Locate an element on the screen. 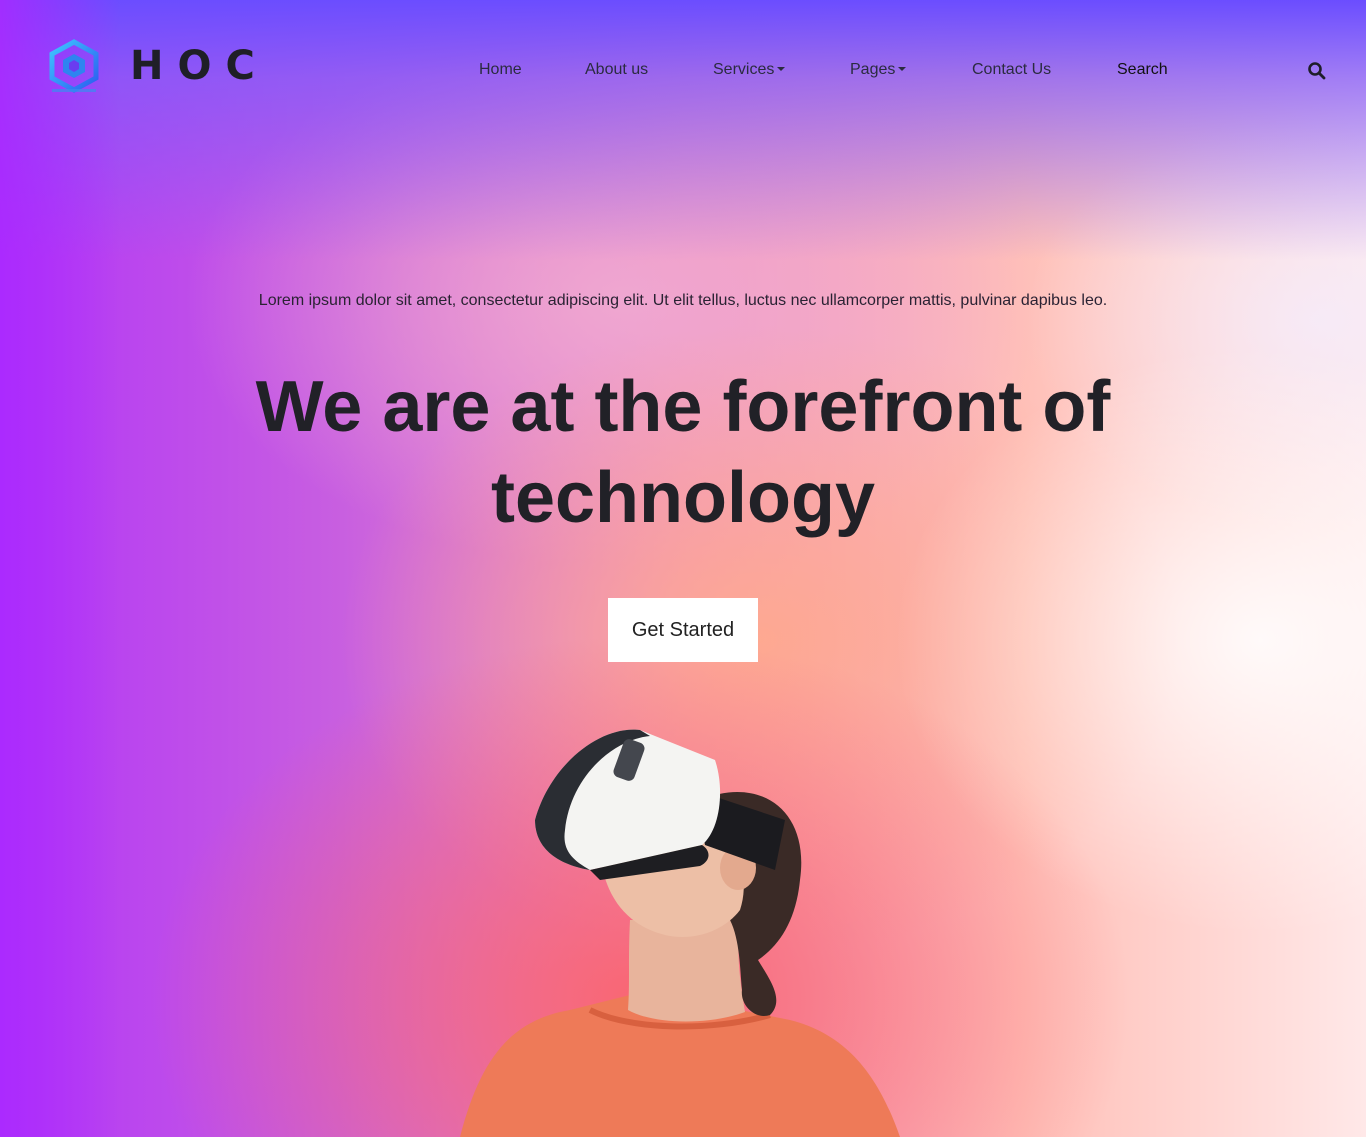  nav-pages: Pages is located at coordinates (878, 70).